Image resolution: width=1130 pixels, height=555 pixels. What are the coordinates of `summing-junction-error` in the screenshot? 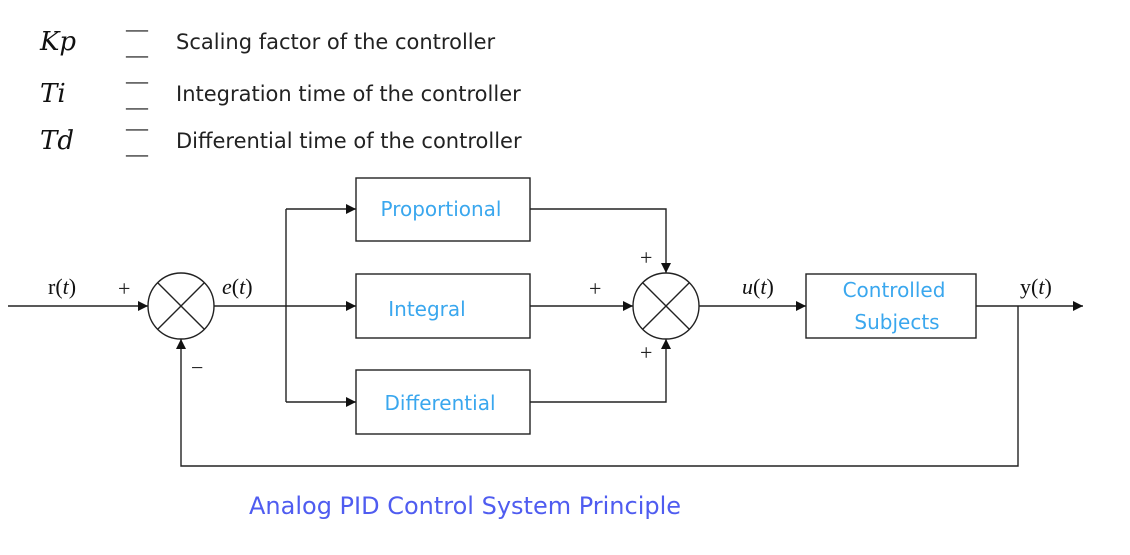 It's located at (181, 306).